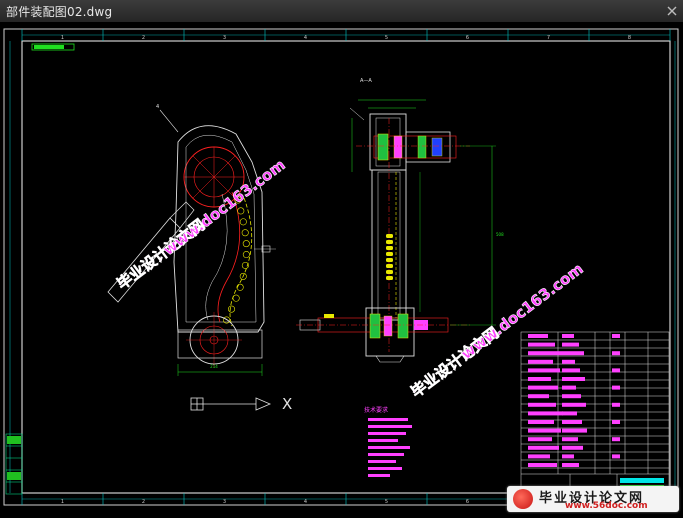 The image size is (683, 518). What do you see at coordinates (214, 366) in the screenshot?
I see `svg-text: 214` at bounding box center [214, 366].